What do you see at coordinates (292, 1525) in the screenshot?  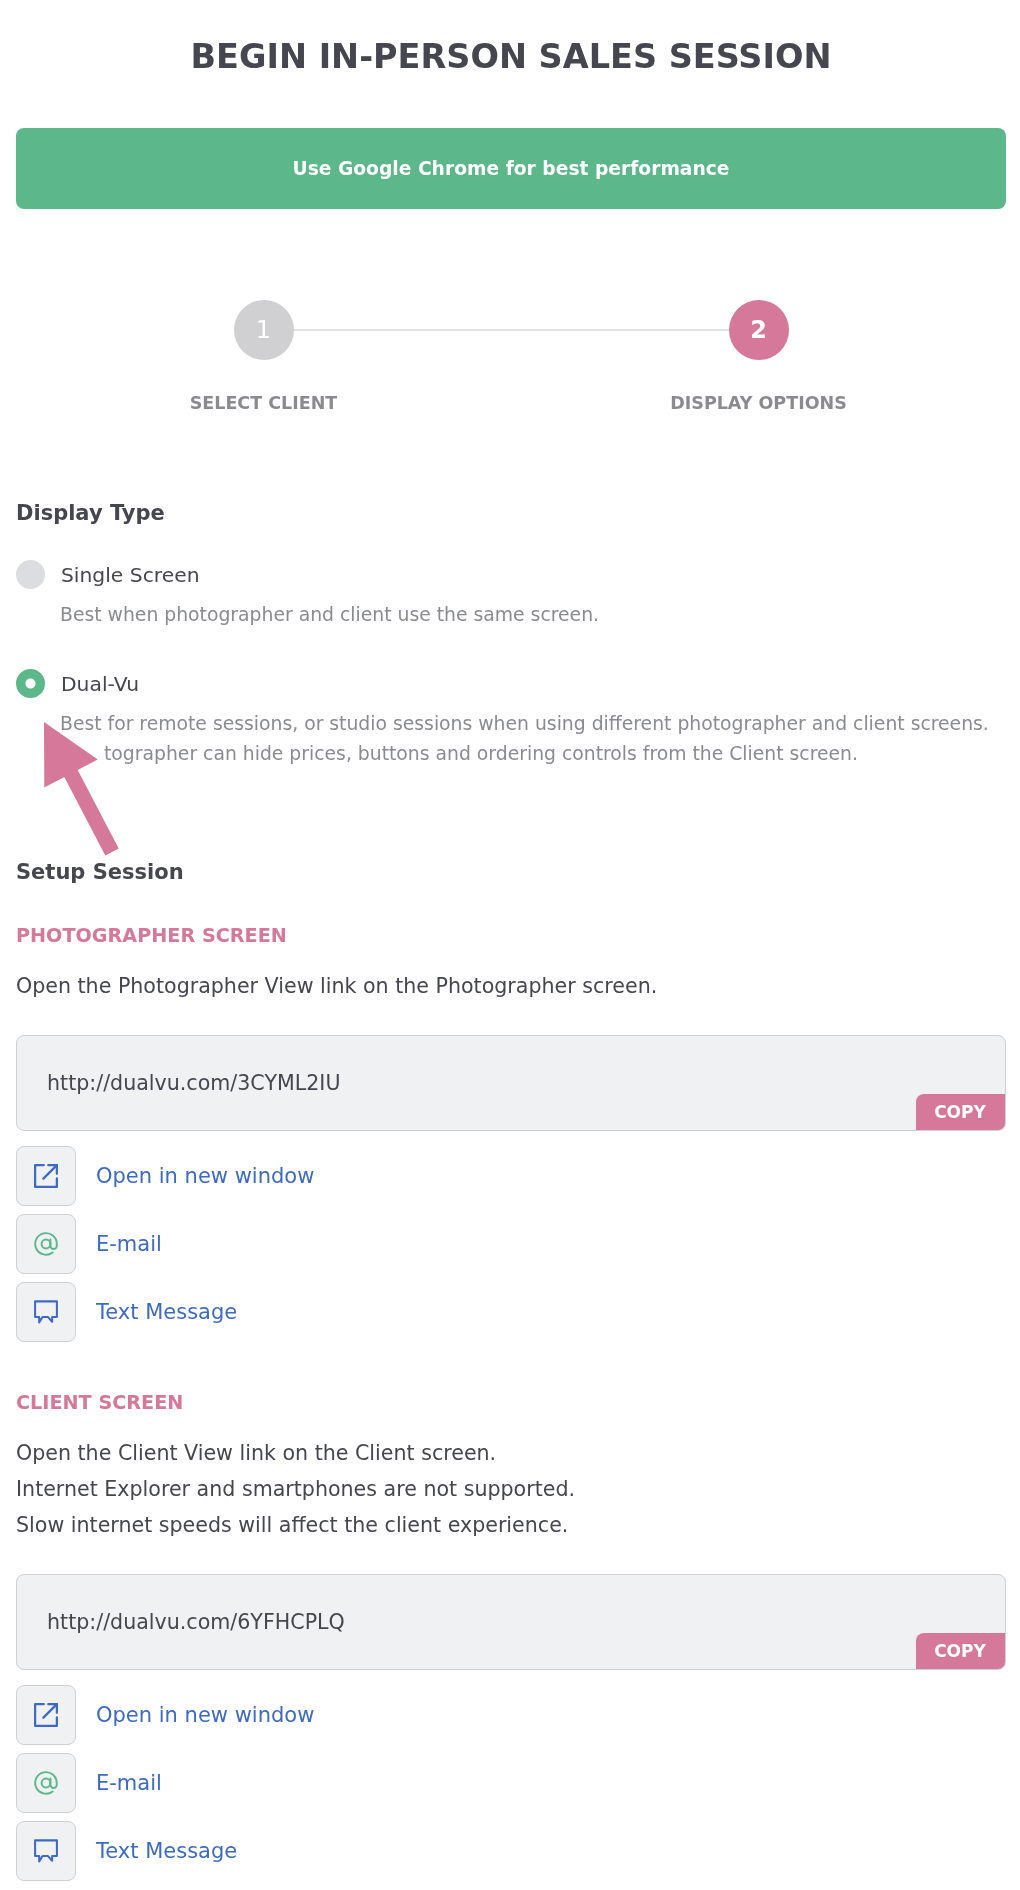 I see `instruction-text: Slow internet speeds will affect the client experience.` at bounding box center [292, 1525].